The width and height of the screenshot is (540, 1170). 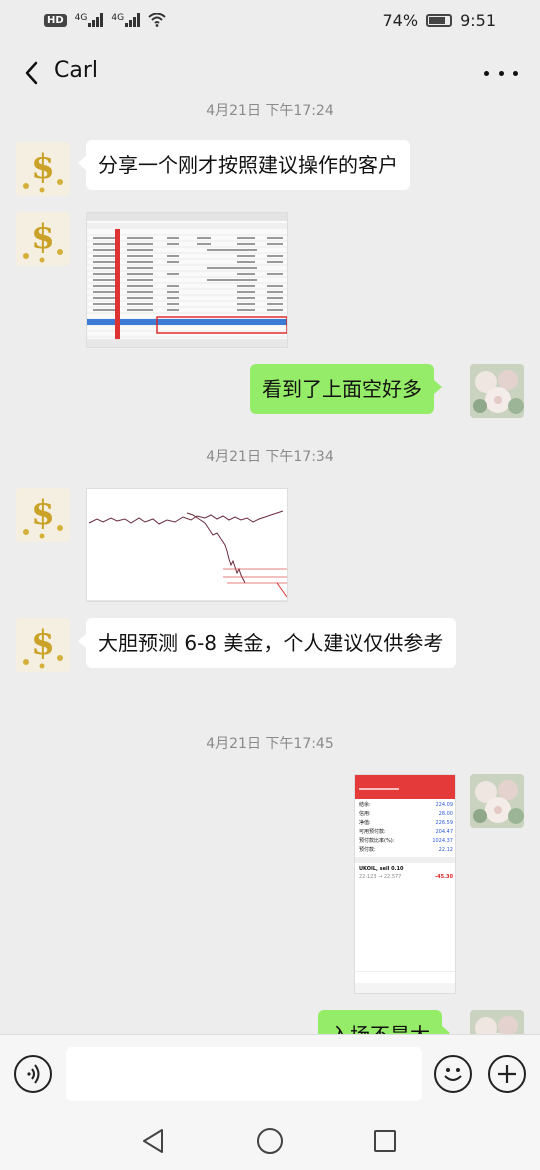 I want to click on account-row: 信用: 28.00, so click(x=406, y=814).